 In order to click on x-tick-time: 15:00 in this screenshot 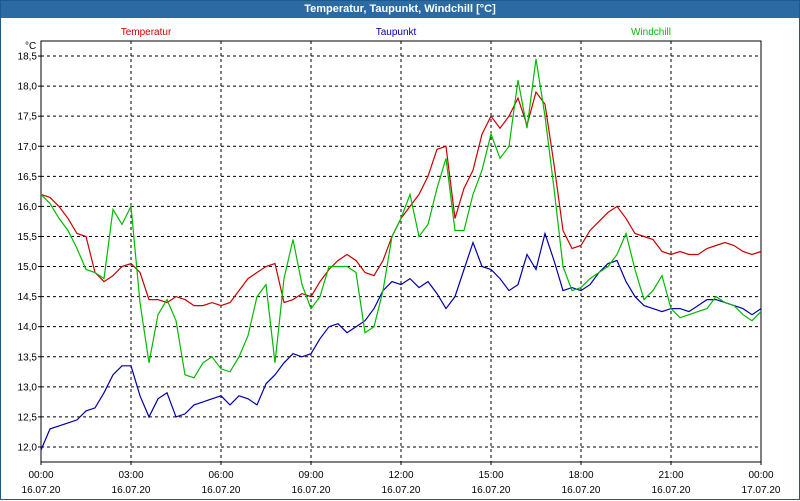, I will do `click(490, 475)`.